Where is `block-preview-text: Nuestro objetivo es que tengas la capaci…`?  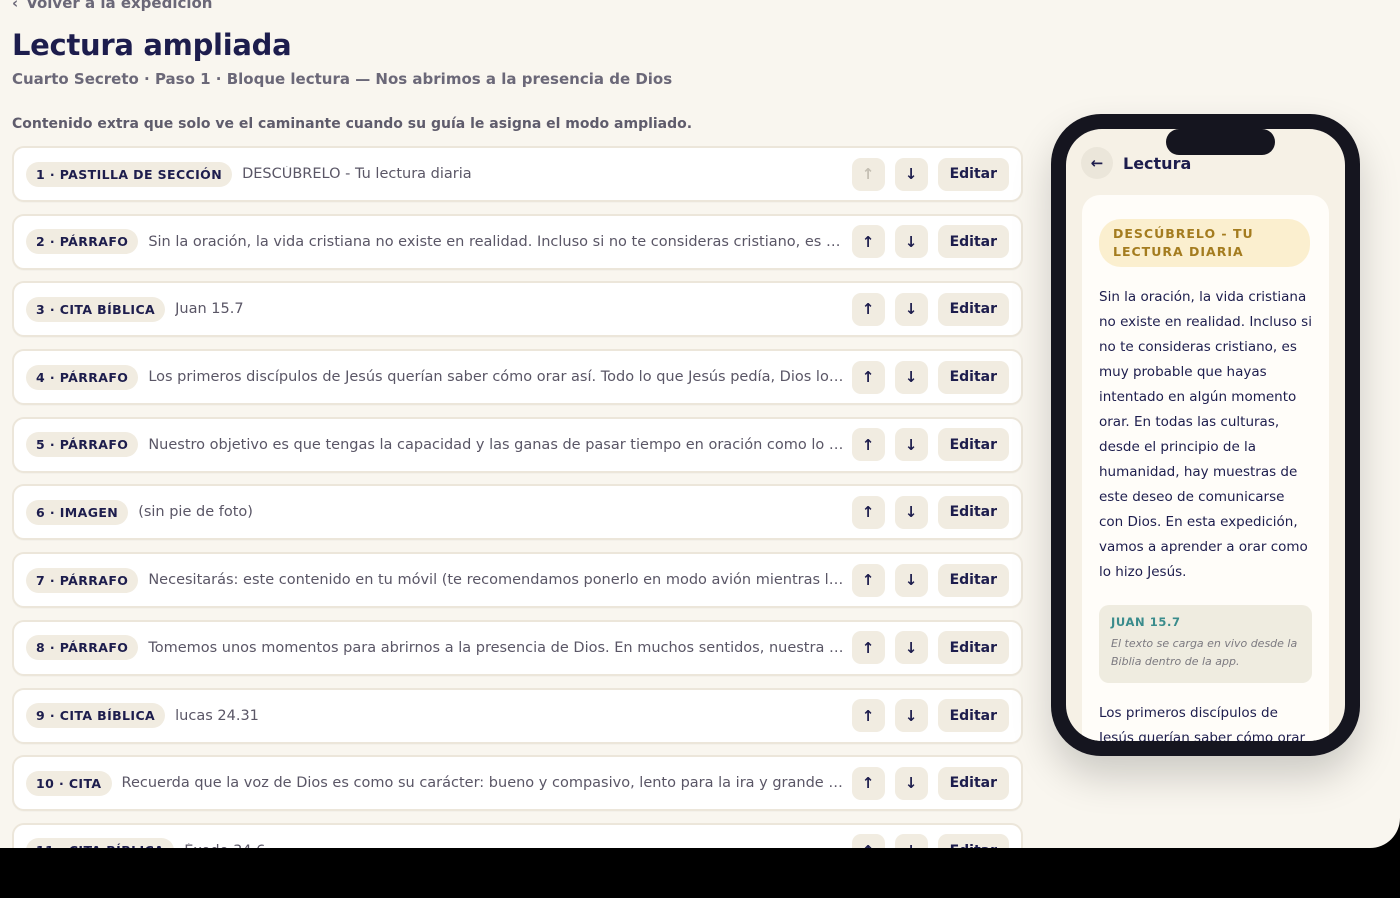 block-preview-text: Nuestro objetivo es que tengas la capaci… is located at coordinates (495, 444).